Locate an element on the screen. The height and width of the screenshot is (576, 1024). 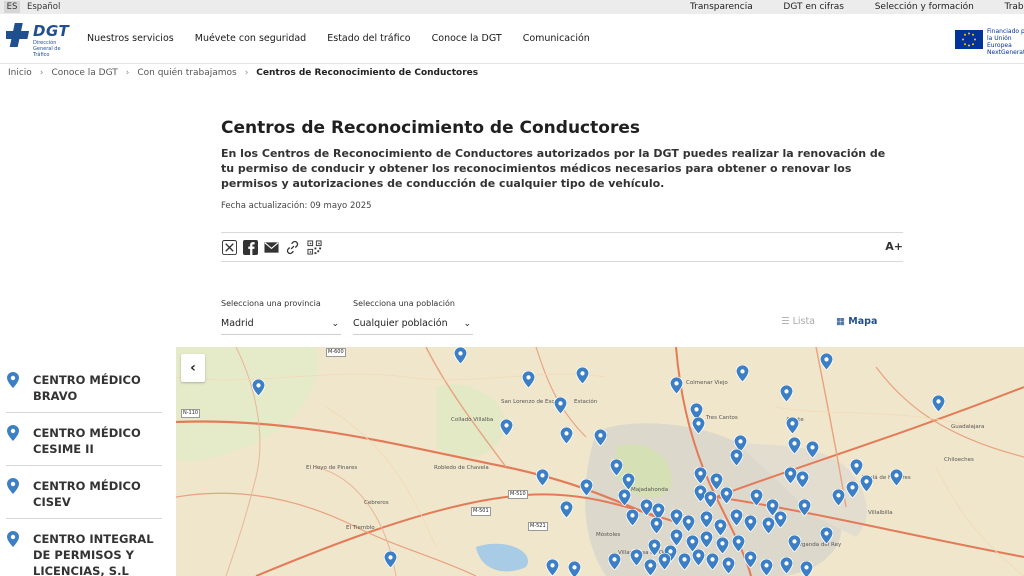
list-item: CENTRO MÉDICO CISEV is located at coordinates (84, 492).